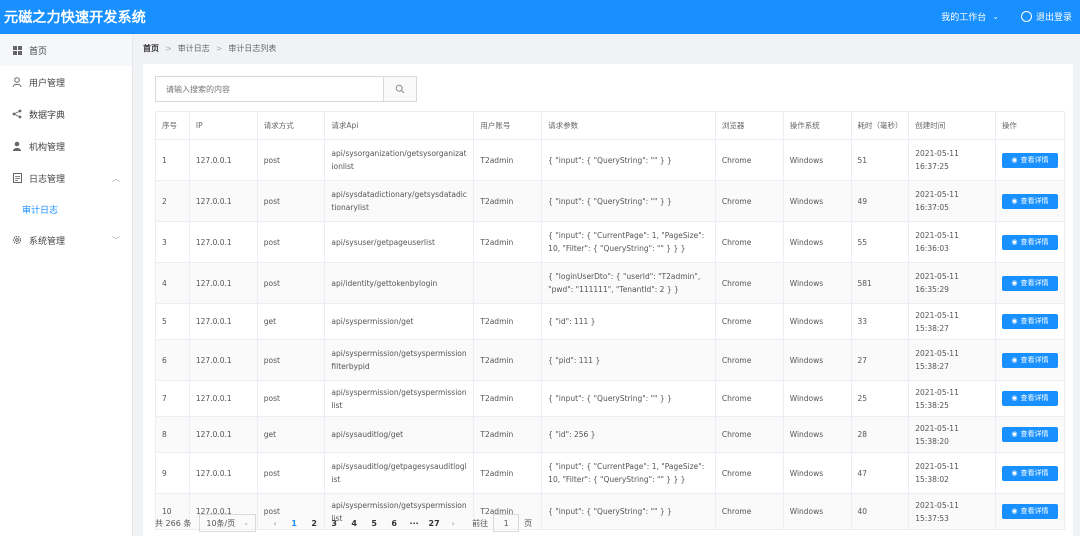 The height and width of the screenshot is (536, 1080). Describe the element at coordinates (1026, 16) in the screenshot. I see `power-icon` at that location.